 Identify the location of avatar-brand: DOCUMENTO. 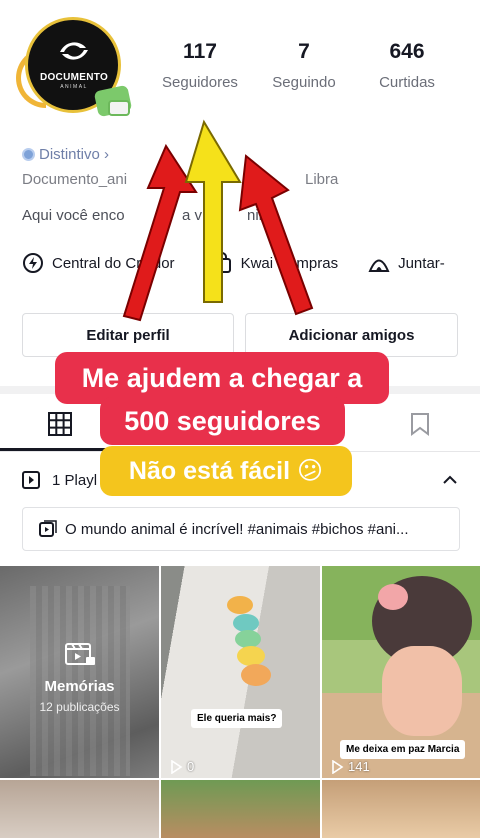
(74, 77).